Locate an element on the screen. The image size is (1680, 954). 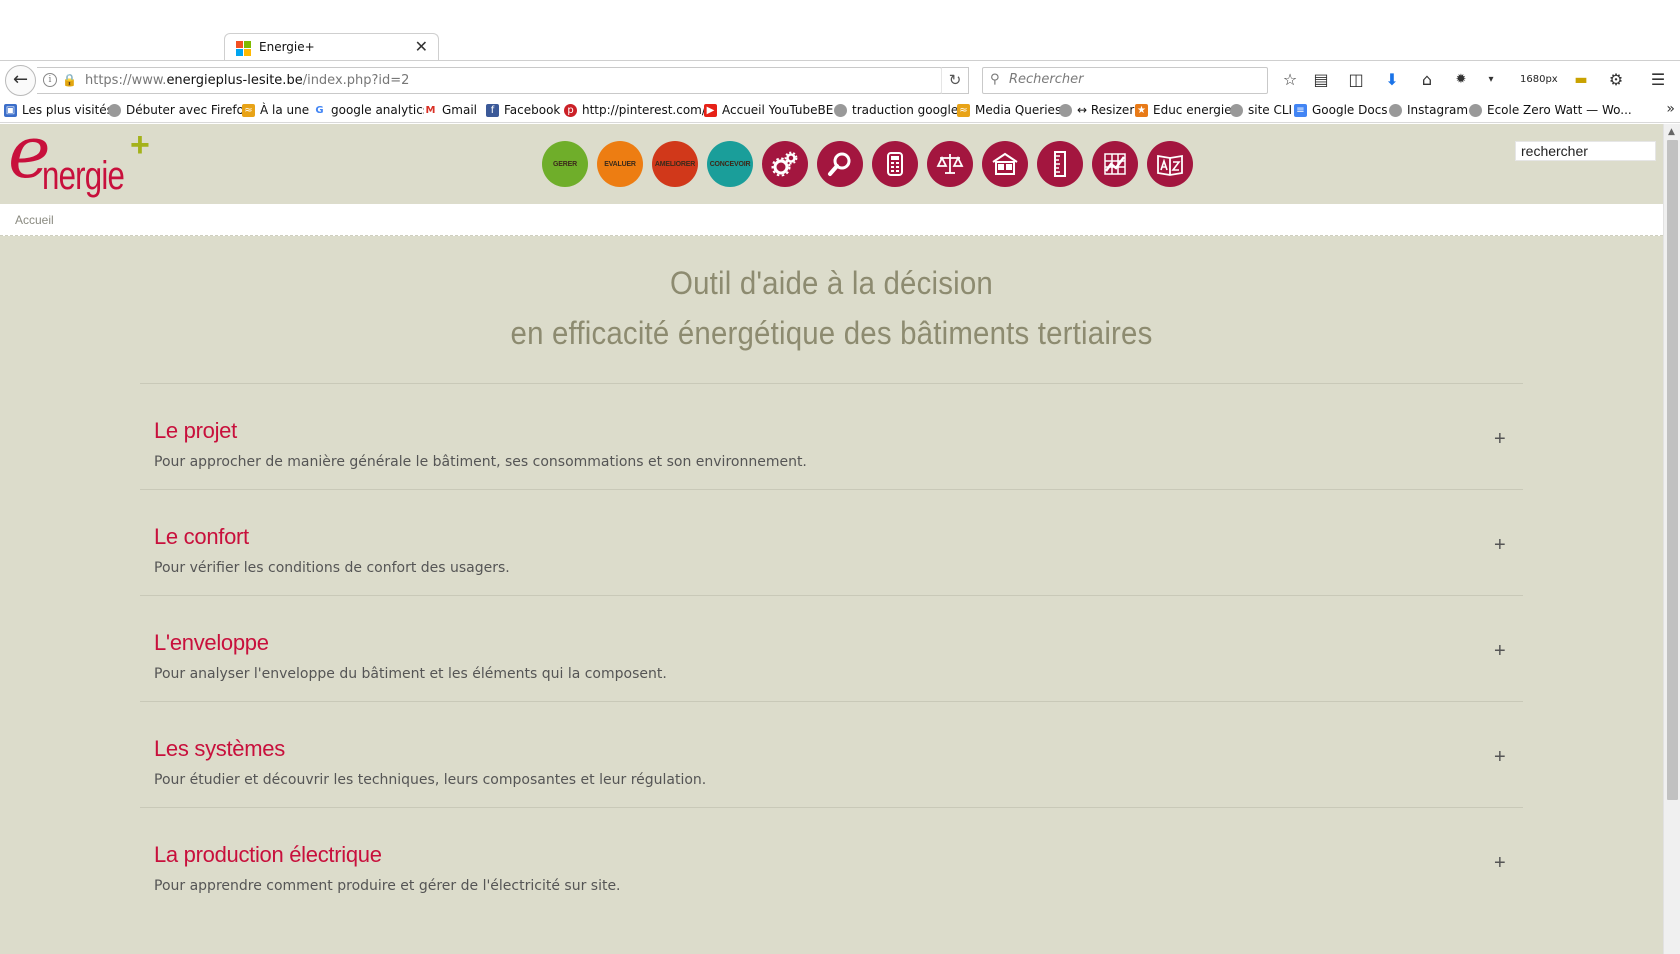
main-icon-nav: GERER EVALUER AMELIORER CONCEVOIR is located at coordinates (867, 164).